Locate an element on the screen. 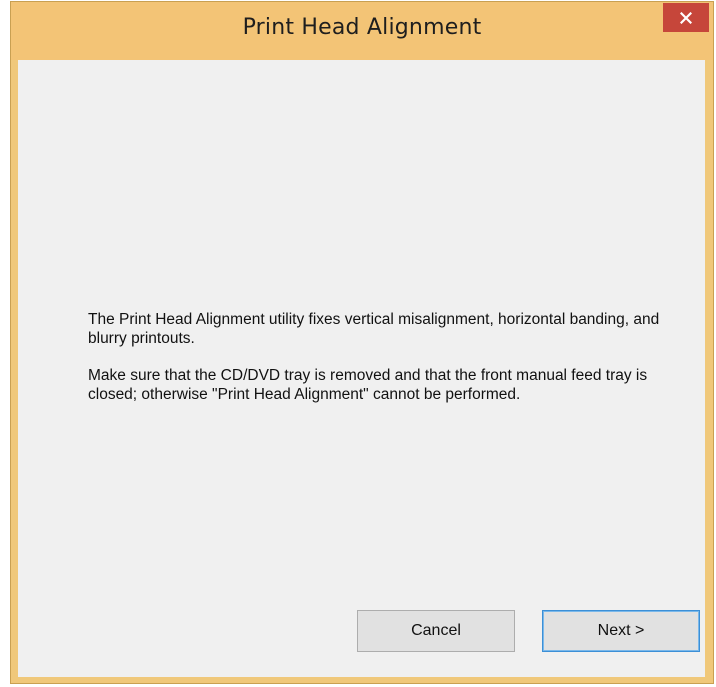 Image resolution: width=716 pixels, height=687 pixels. close-button is located at coordinates (686, 17).